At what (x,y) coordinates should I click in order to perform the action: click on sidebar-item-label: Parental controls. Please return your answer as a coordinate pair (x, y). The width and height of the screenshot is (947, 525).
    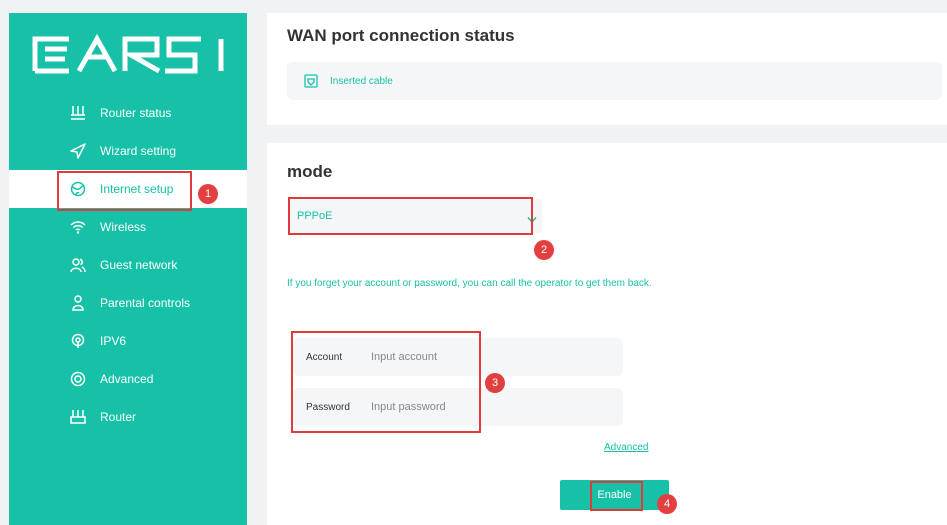
    Looking at the image, I should click on (145, 303).